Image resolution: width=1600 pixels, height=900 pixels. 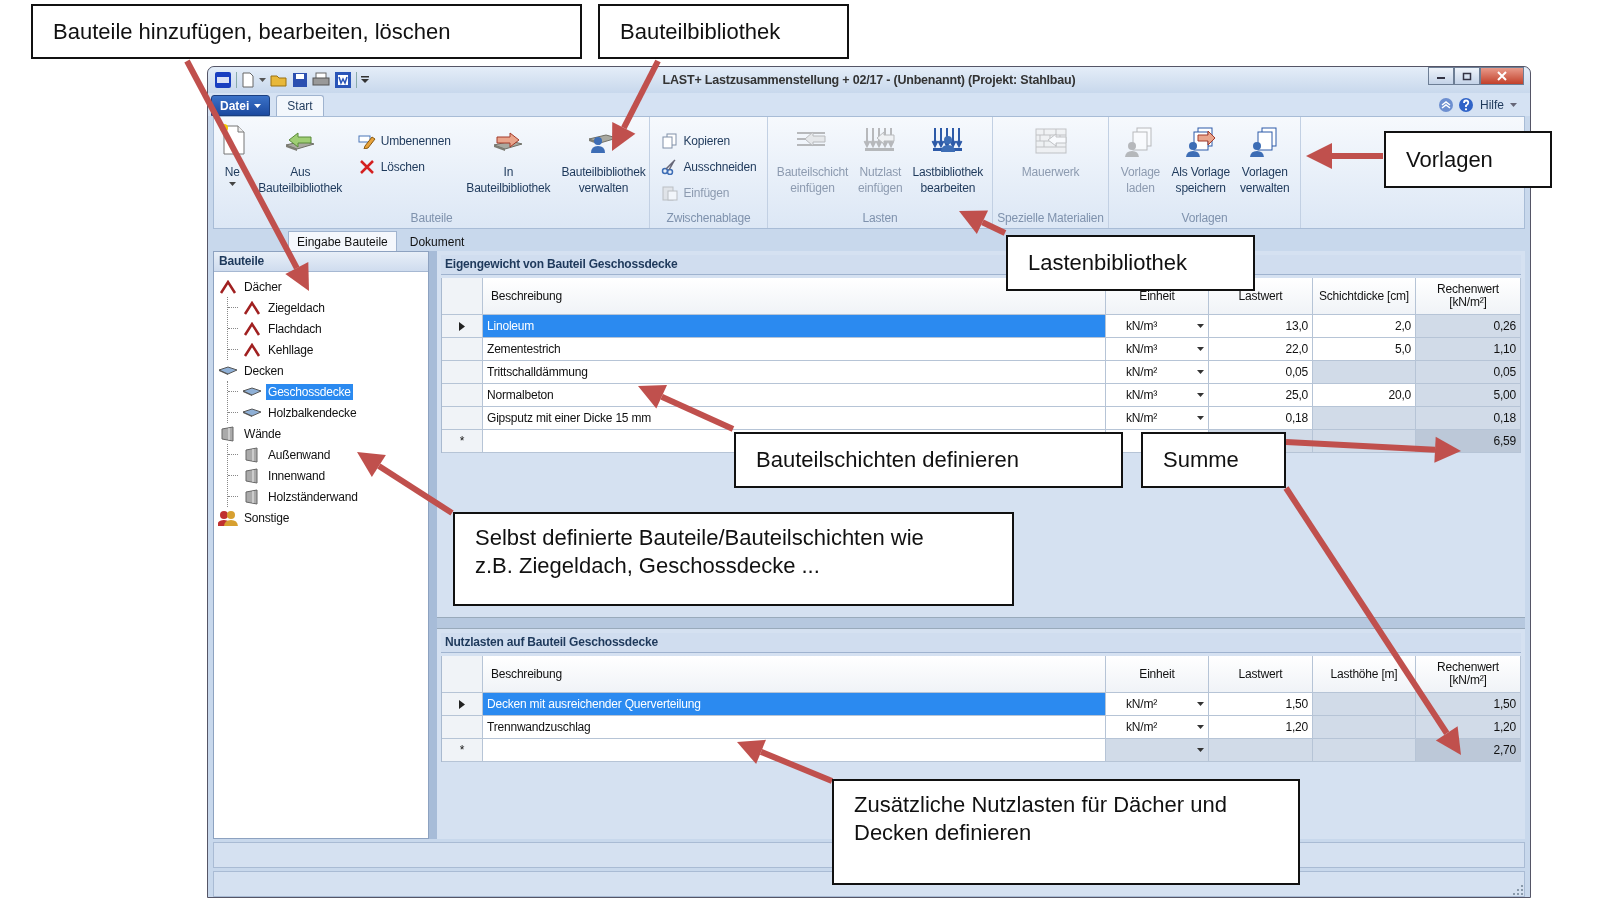 What do you see at coordinates (708, 167) in the screenshot?
I see `ribbon-button: Ausschneiden` at bounding box center [708, 167].